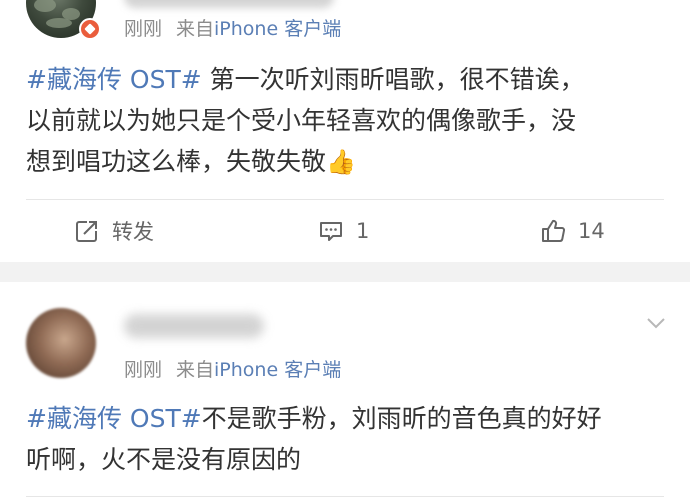 This screenshot has height=501, width=690. What do you see at coordinates (656, 323) in the screenshot?
I see `chevron-down-icon` at bounding box center [656, 323].